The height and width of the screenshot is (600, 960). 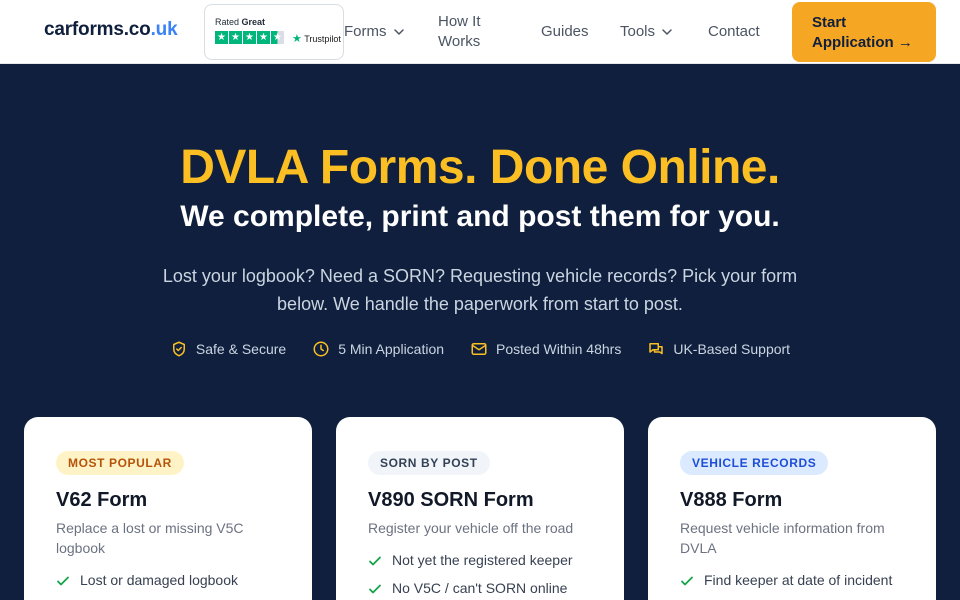 I want to click on list-item: Find keeper at date of incident, so click(x=792, y=580).